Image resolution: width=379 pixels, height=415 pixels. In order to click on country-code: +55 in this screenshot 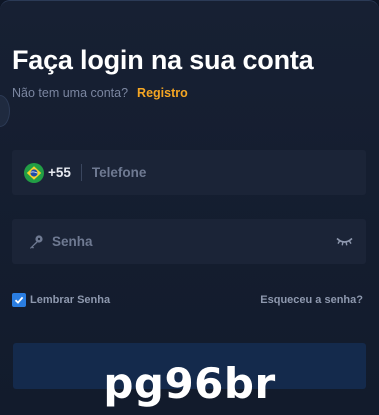, I will do `click(59, 172)`.